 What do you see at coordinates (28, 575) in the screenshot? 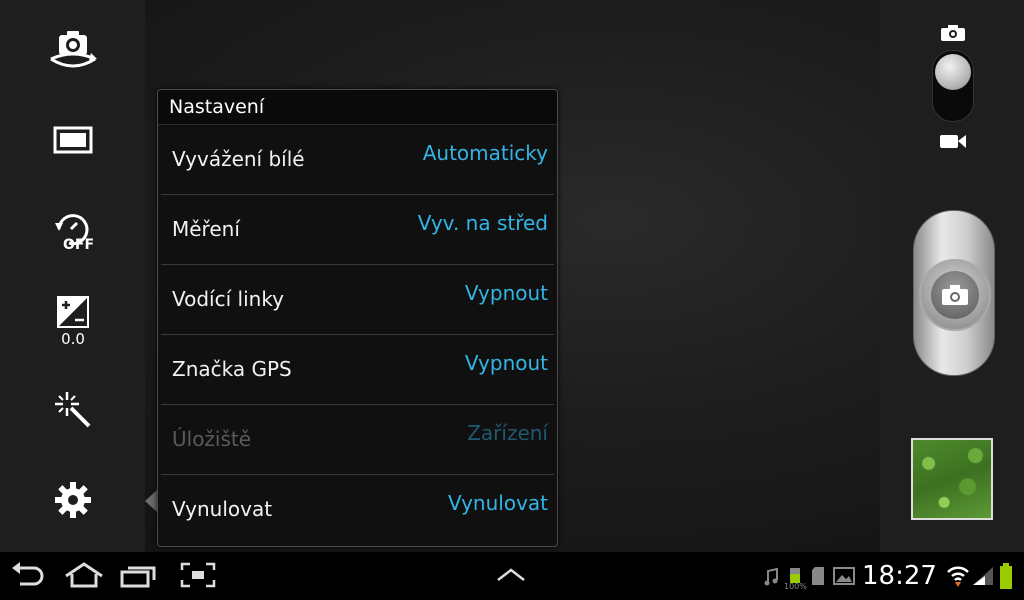
I see `back-icon` at bounding box center [28, 575].